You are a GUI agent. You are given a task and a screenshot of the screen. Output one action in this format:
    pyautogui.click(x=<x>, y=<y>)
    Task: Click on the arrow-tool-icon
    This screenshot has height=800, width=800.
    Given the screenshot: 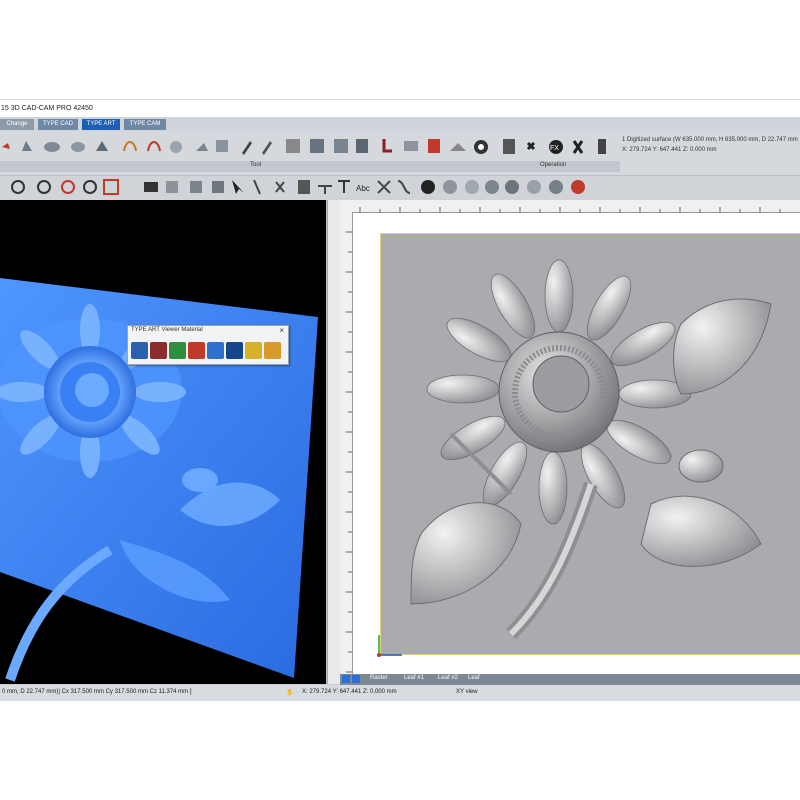 What is the action you would take?
    pyautogui.click(x=6, y=146)
    